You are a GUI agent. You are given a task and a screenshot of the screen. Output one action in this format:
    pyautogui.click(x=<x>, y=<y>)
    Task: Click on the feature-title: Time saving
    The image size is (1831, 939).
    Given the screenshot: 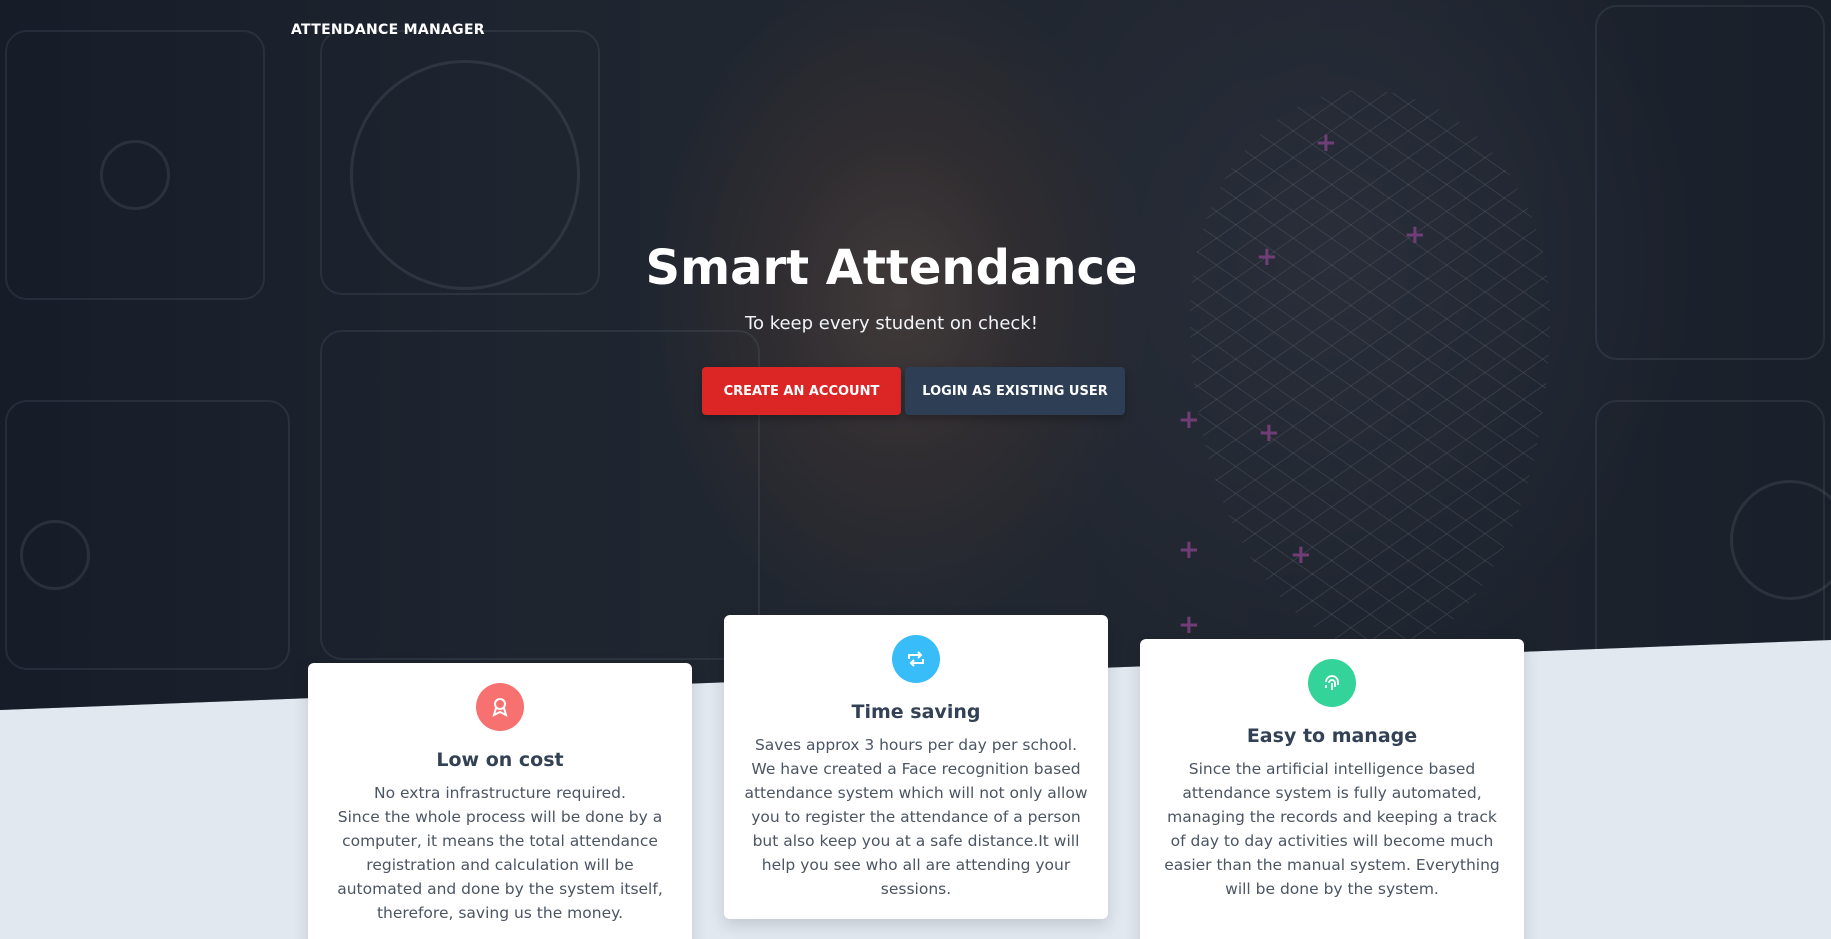 What is the action you would take?
    pyautogui.click(x=916, y=712)
    